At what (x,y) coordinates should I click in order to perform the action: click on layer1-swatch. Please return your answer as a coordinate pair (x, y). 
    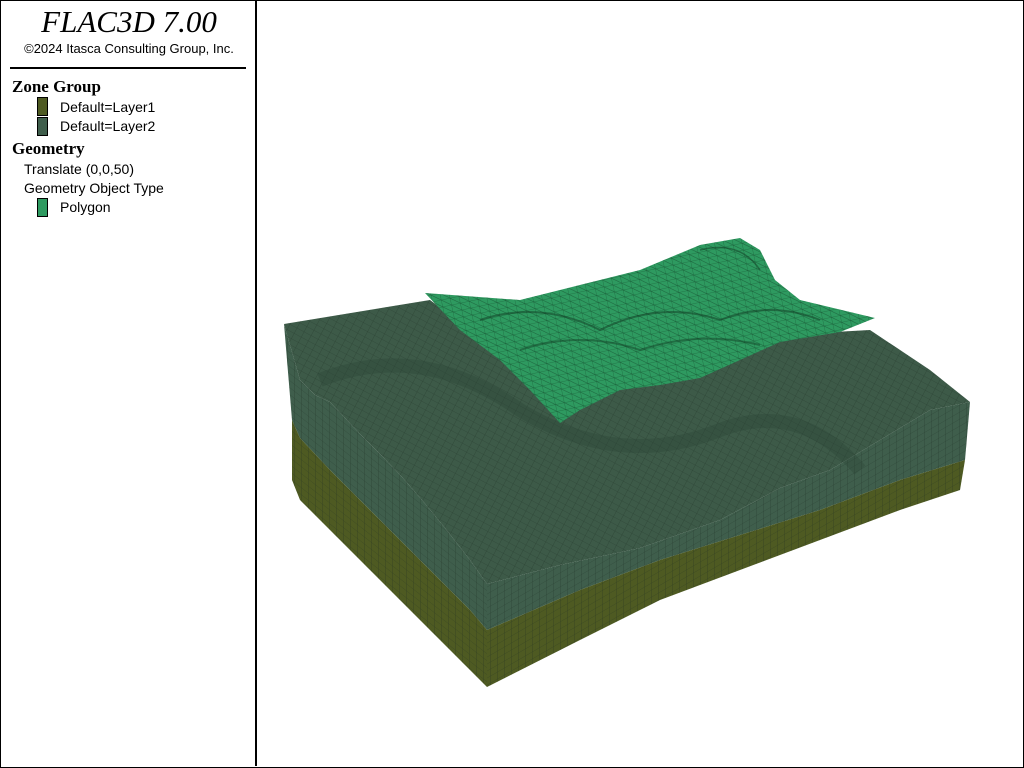
    Looking at the image, I should click on (42, 106).